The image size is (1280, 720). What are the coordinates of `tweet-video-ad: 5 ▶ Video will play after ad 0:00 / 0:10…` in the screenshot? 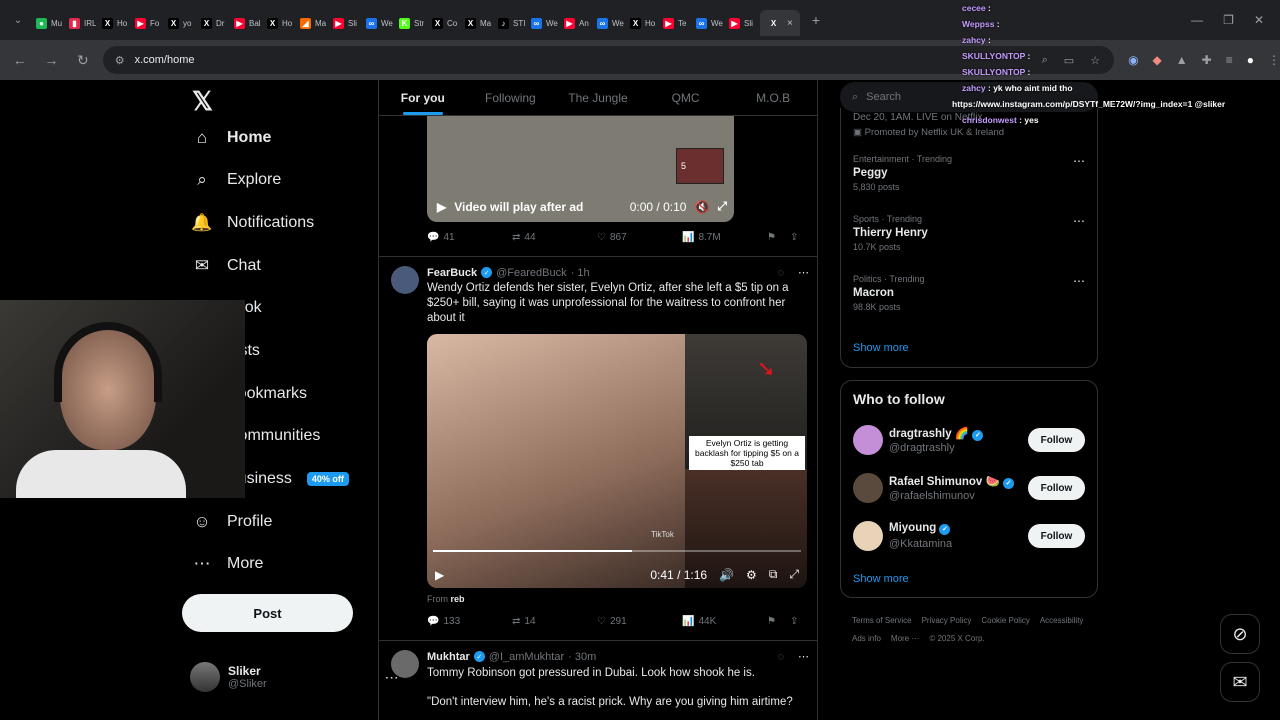 It's located at (580, 169).